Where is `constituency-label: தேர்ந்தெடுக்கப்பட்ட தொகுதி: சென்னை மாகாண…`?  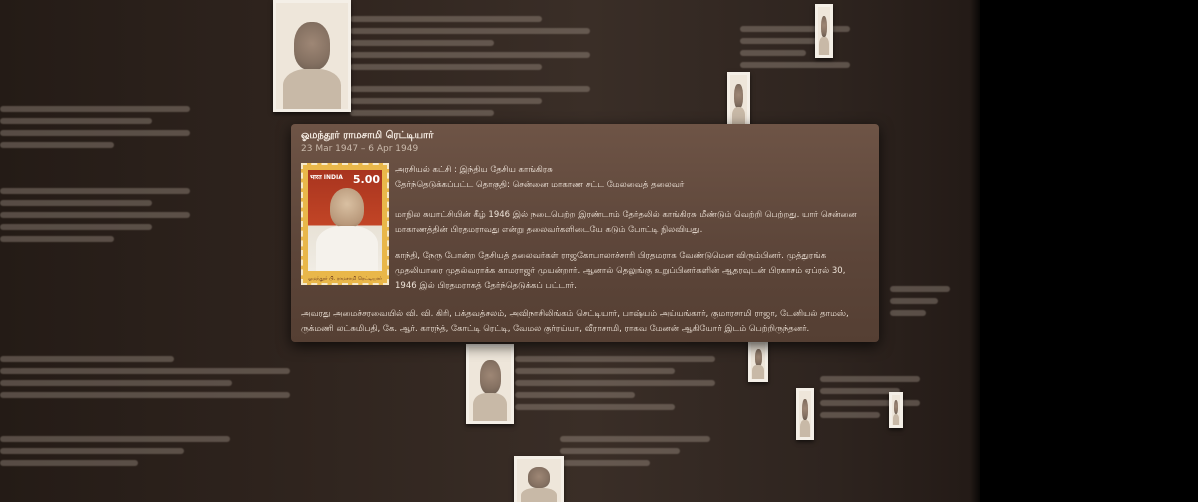 constituency-label: தேர்ந்தெடுக்கப்பட்ட தொகுதி: சென்னை மாகாண… is located at coordinates (540, 185).